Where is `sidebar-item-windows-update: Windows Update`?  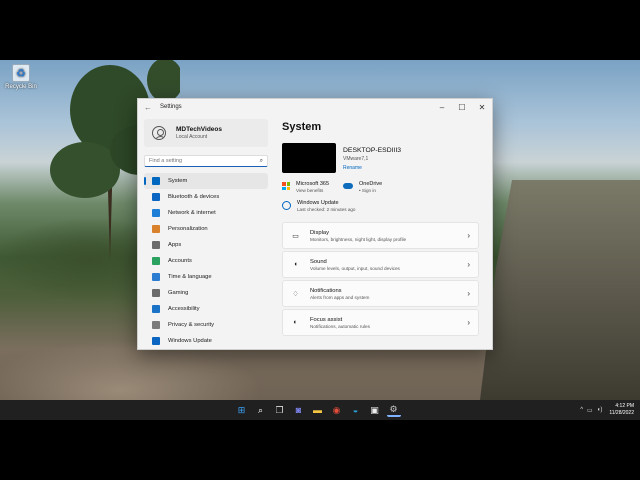
sidebar-item-windows-update: Windows Update is located at coordinates (206, 341).